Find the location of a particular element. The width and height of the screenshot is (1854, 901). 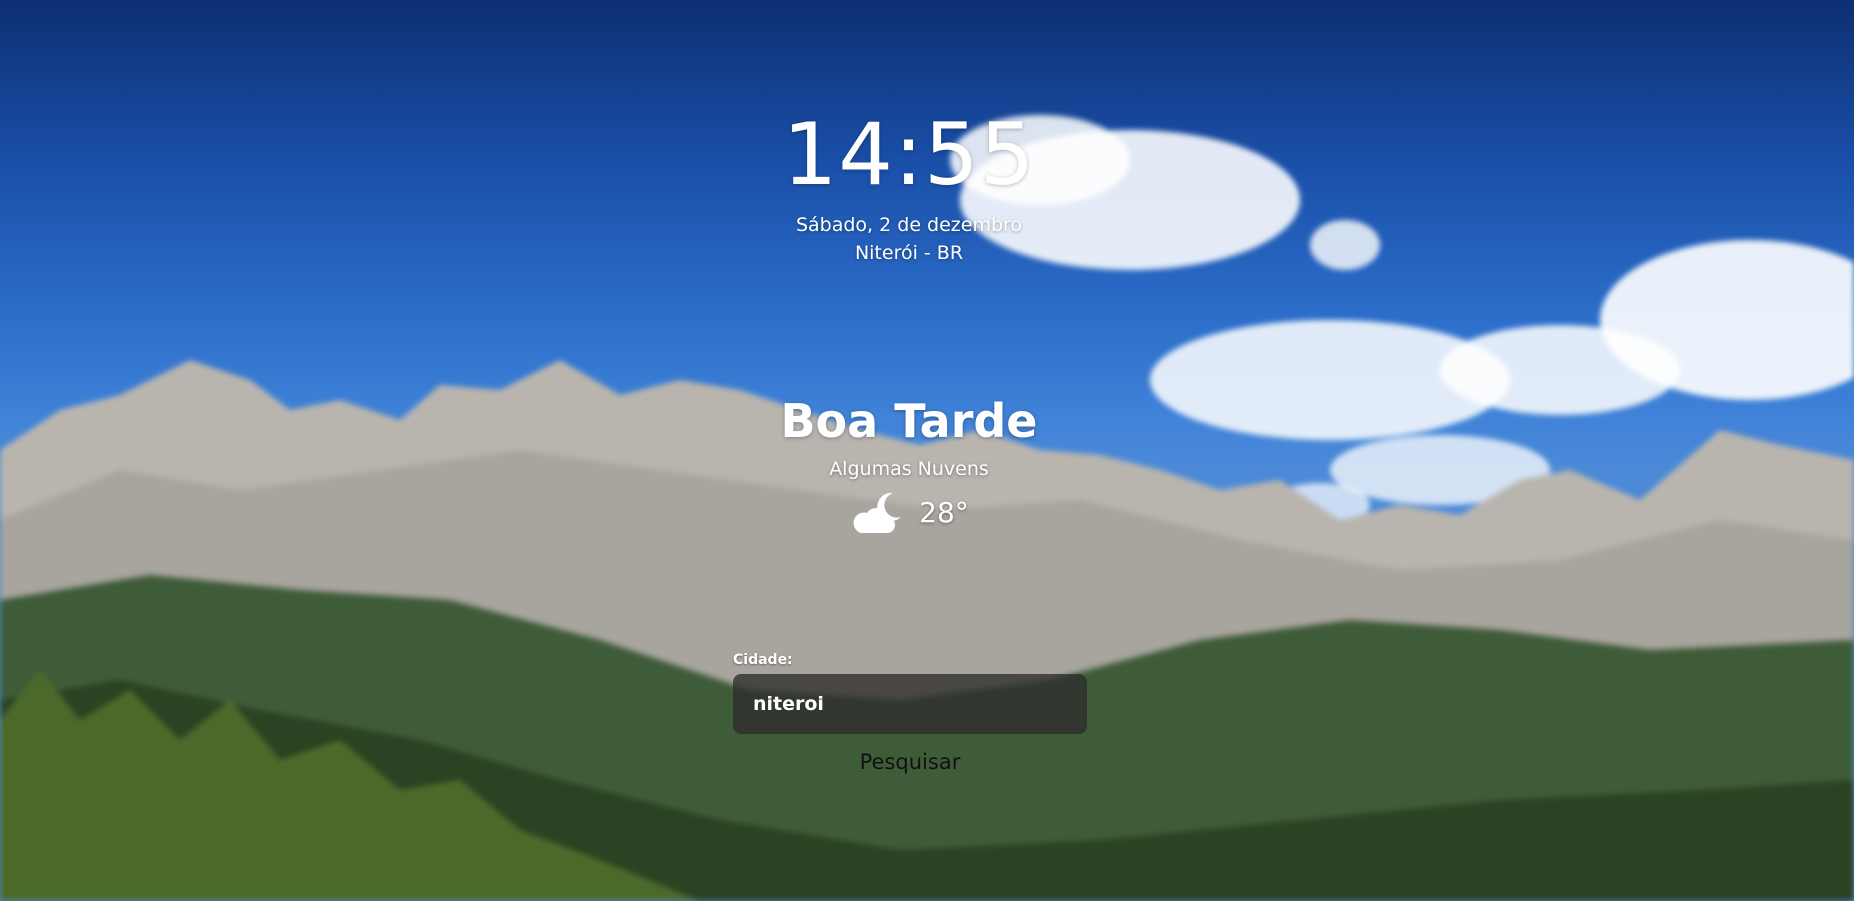

city-search-form: Cidade: Pesquisar is located at coordinates (910, 713).